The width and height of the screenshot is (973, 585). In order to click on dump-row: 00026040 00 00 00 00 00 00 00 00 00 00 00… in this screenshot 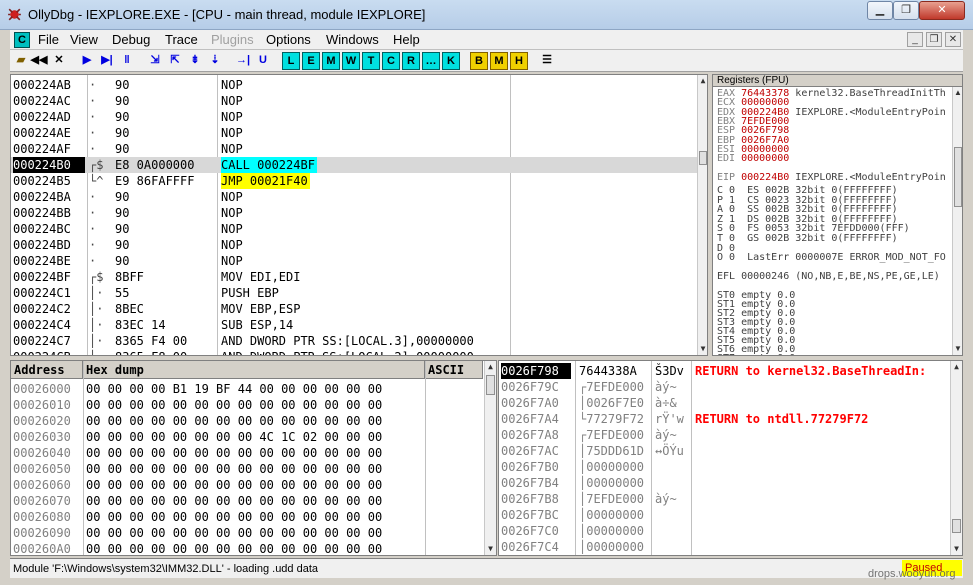, I will do `click(247, 453)`.